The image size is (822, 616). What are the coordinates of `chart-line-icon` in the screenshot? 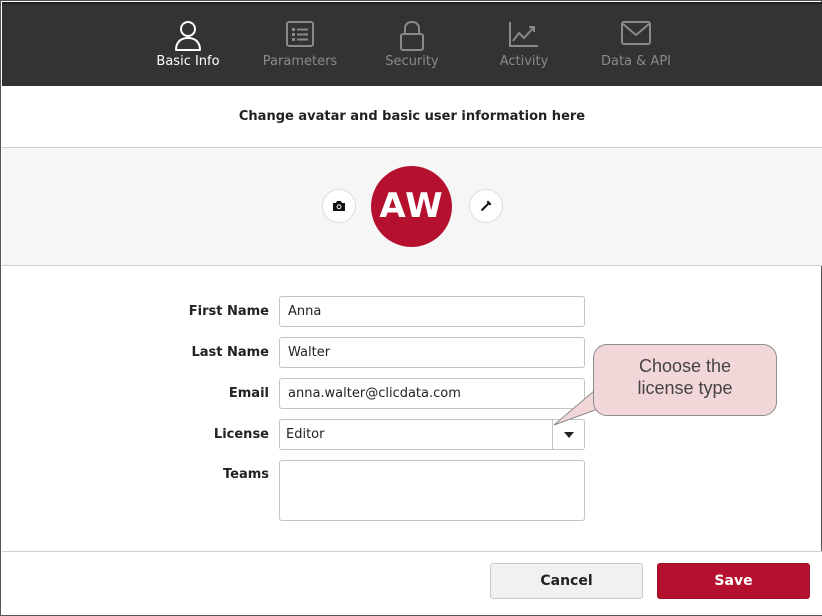 It's located at (523, 34).